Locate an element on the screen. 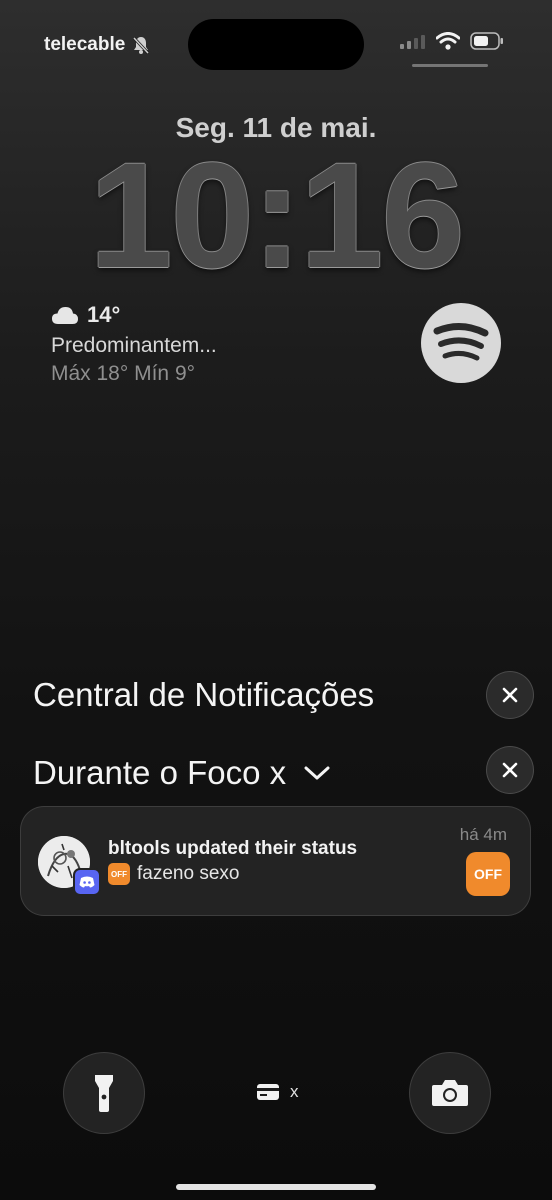 The image size is (552, 1200). flashlight-icon is located at coordinates (104, 1093).